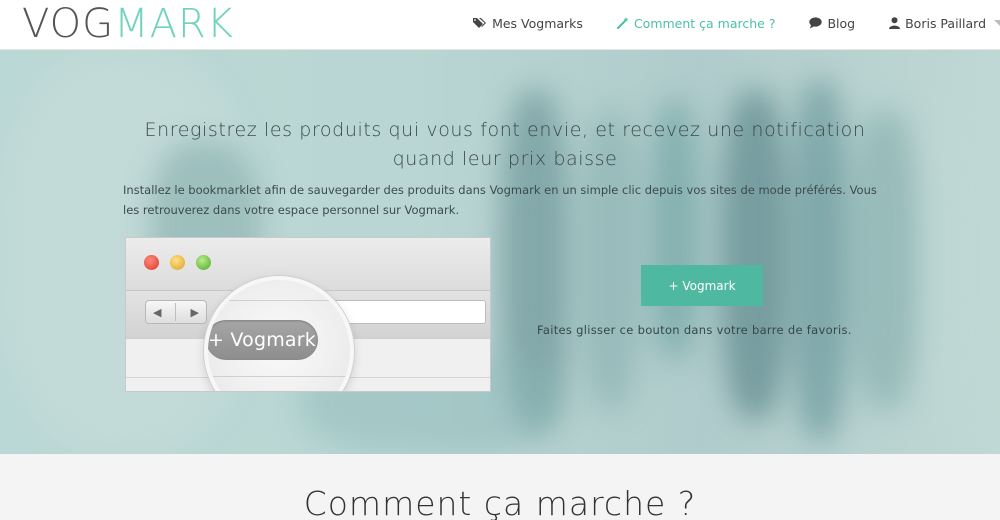 Image resolution: width=1000 pixels, height=520 pixels. I want to click on hero-title-line-2: quand leur prix baisse, so click(505, 159).